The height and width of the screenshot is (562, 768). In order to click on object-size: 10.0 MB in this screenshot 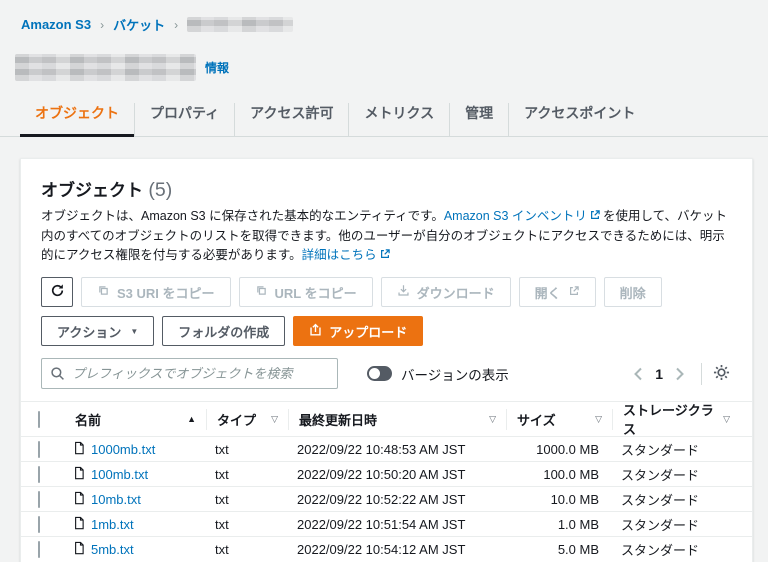, I will do `click(574, 499)`.